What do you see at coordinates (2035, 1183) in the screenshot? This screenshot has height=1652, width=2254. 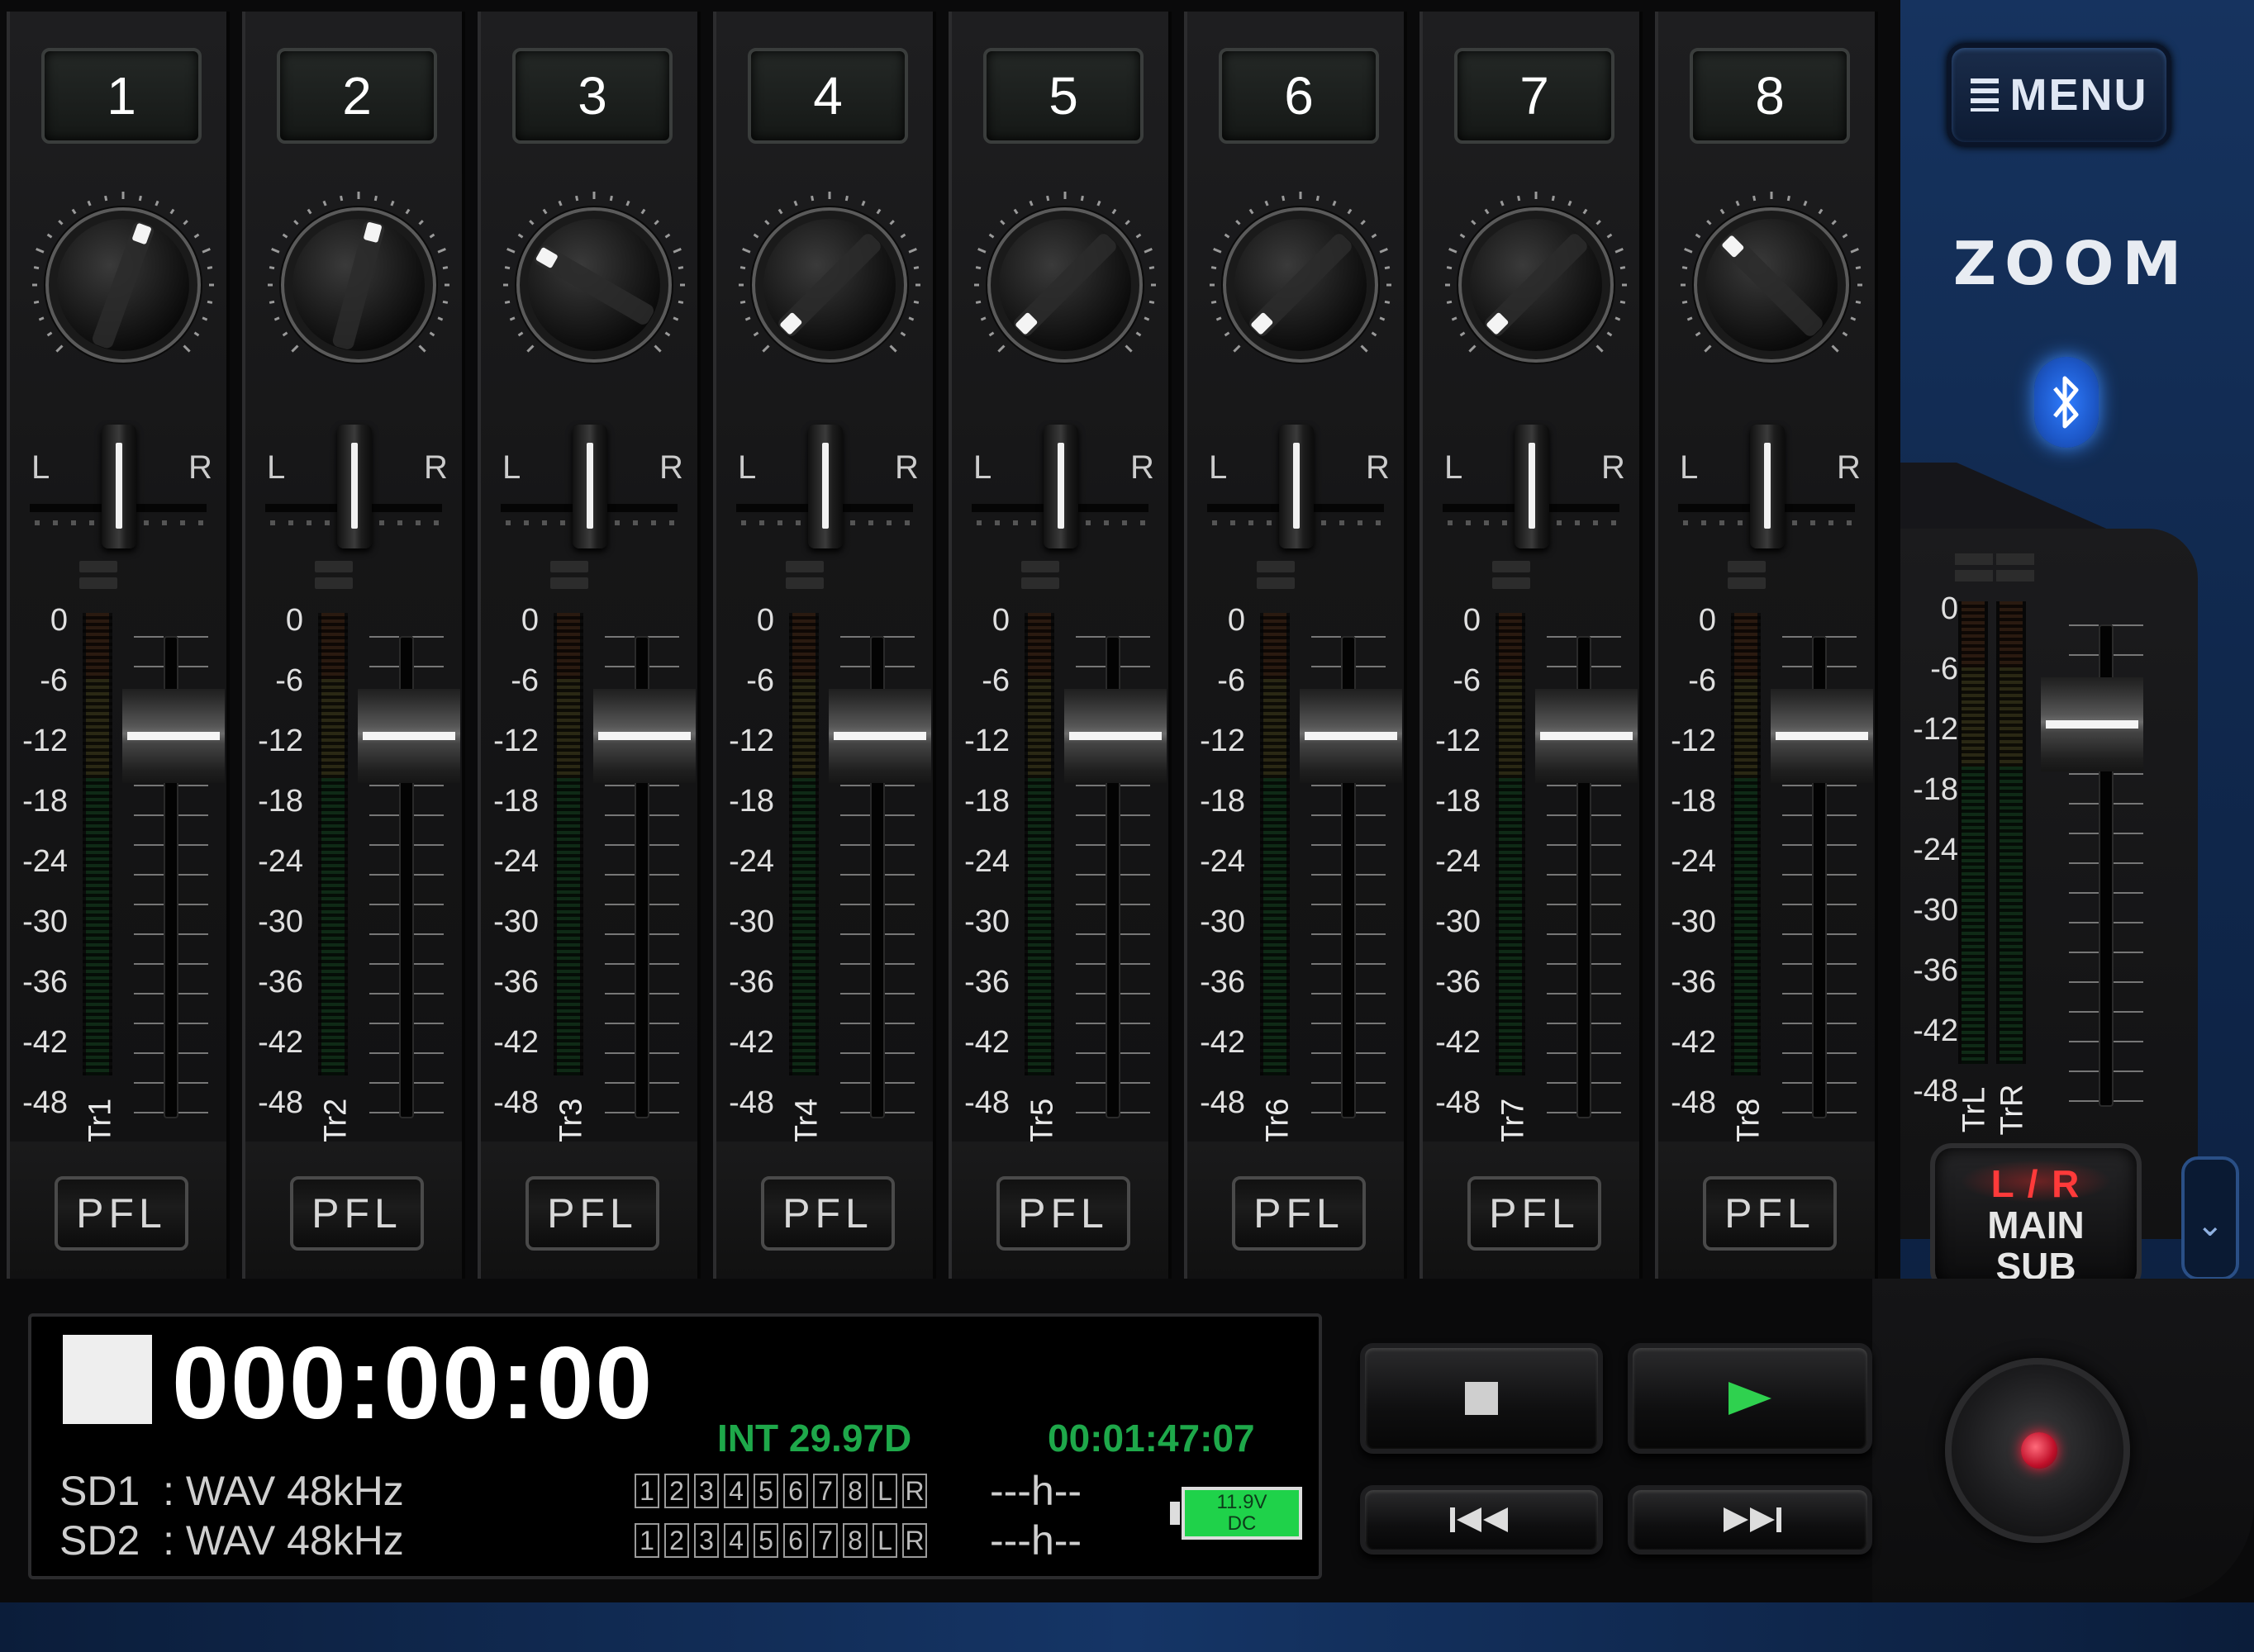 I see `output-lr-label: L / R` at bounding box center [2035, 1183].